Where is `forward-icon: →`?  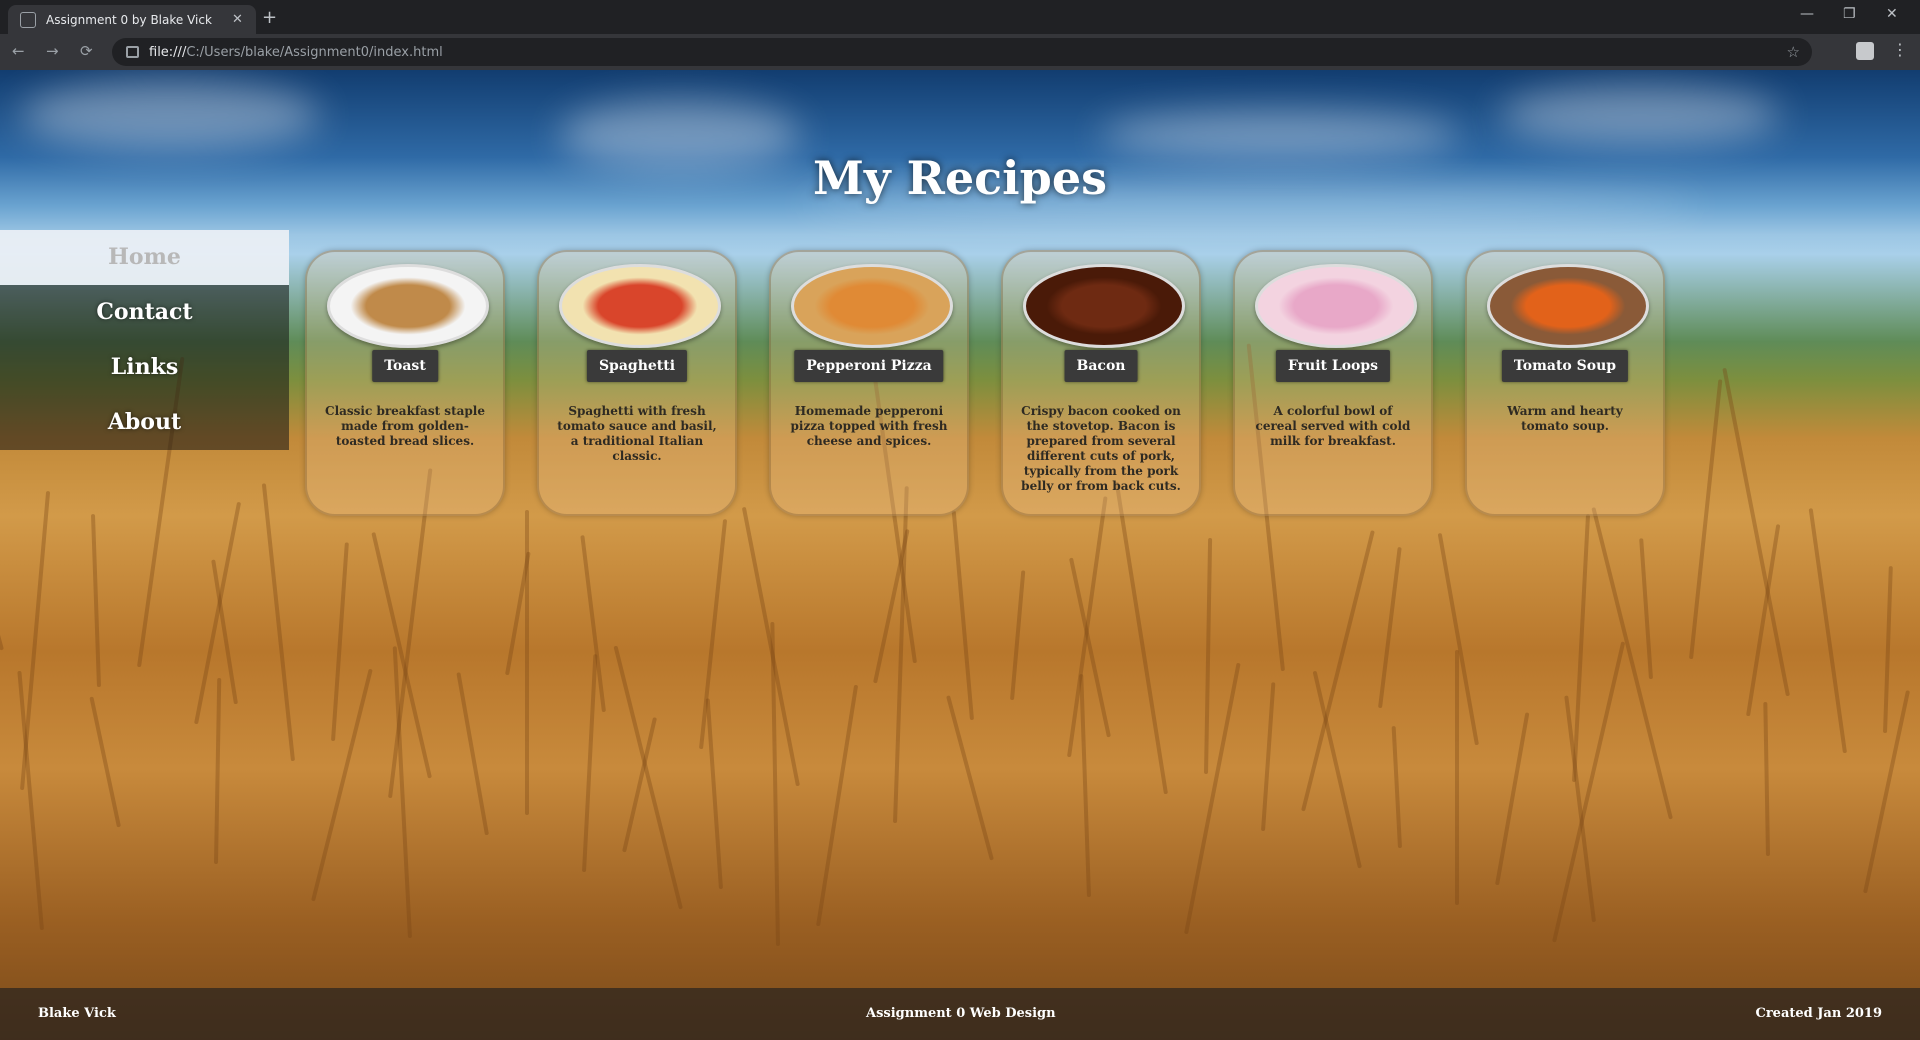 forward-icon: → is located at coordinates (52, 51).